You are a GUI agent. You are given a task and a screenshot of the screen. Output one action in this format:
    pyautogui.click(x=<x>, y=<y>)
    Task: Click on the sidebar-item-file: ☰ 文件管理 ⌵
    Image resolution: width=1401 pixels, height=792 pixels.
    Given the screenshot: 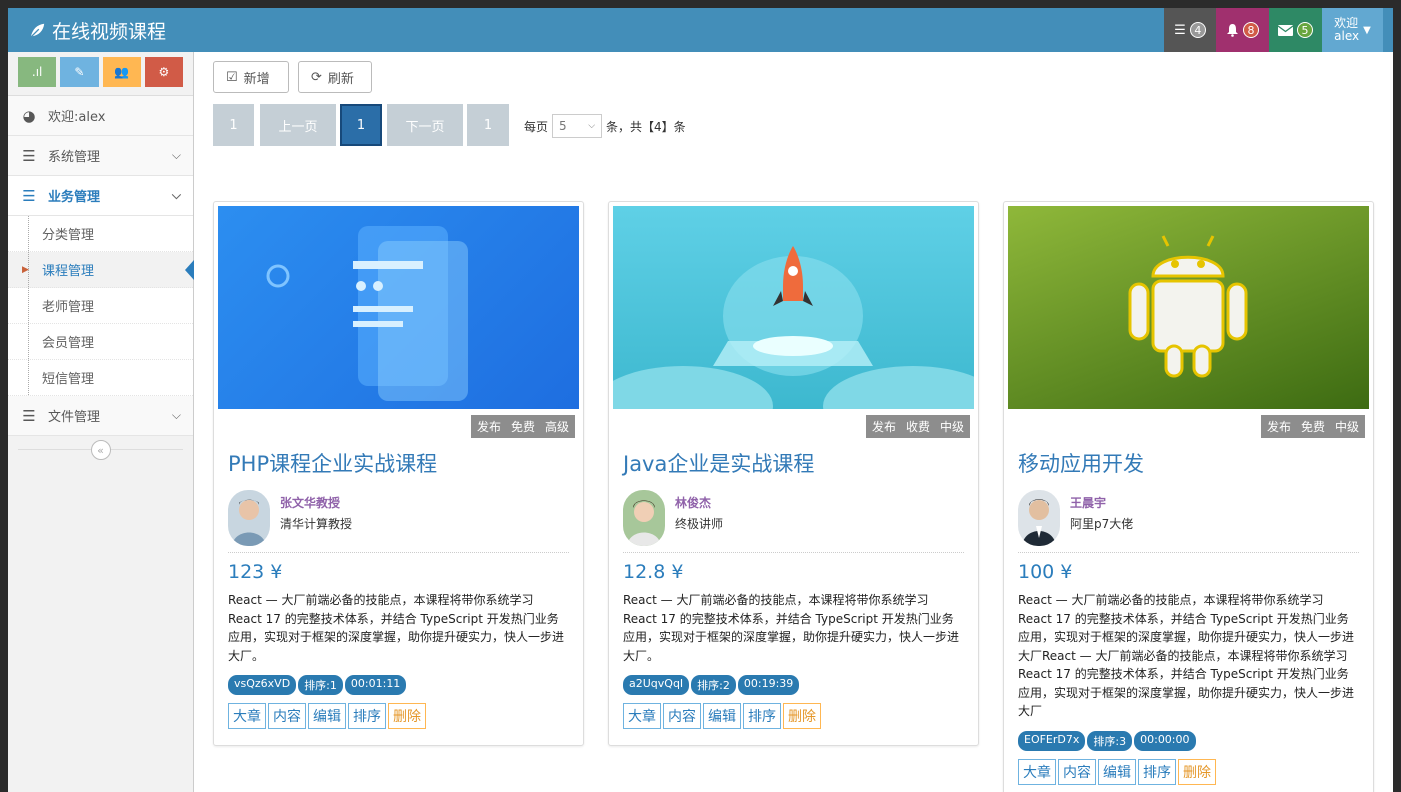 What is the action you would take?
    pyautogui.click(x=100, y=416)
    